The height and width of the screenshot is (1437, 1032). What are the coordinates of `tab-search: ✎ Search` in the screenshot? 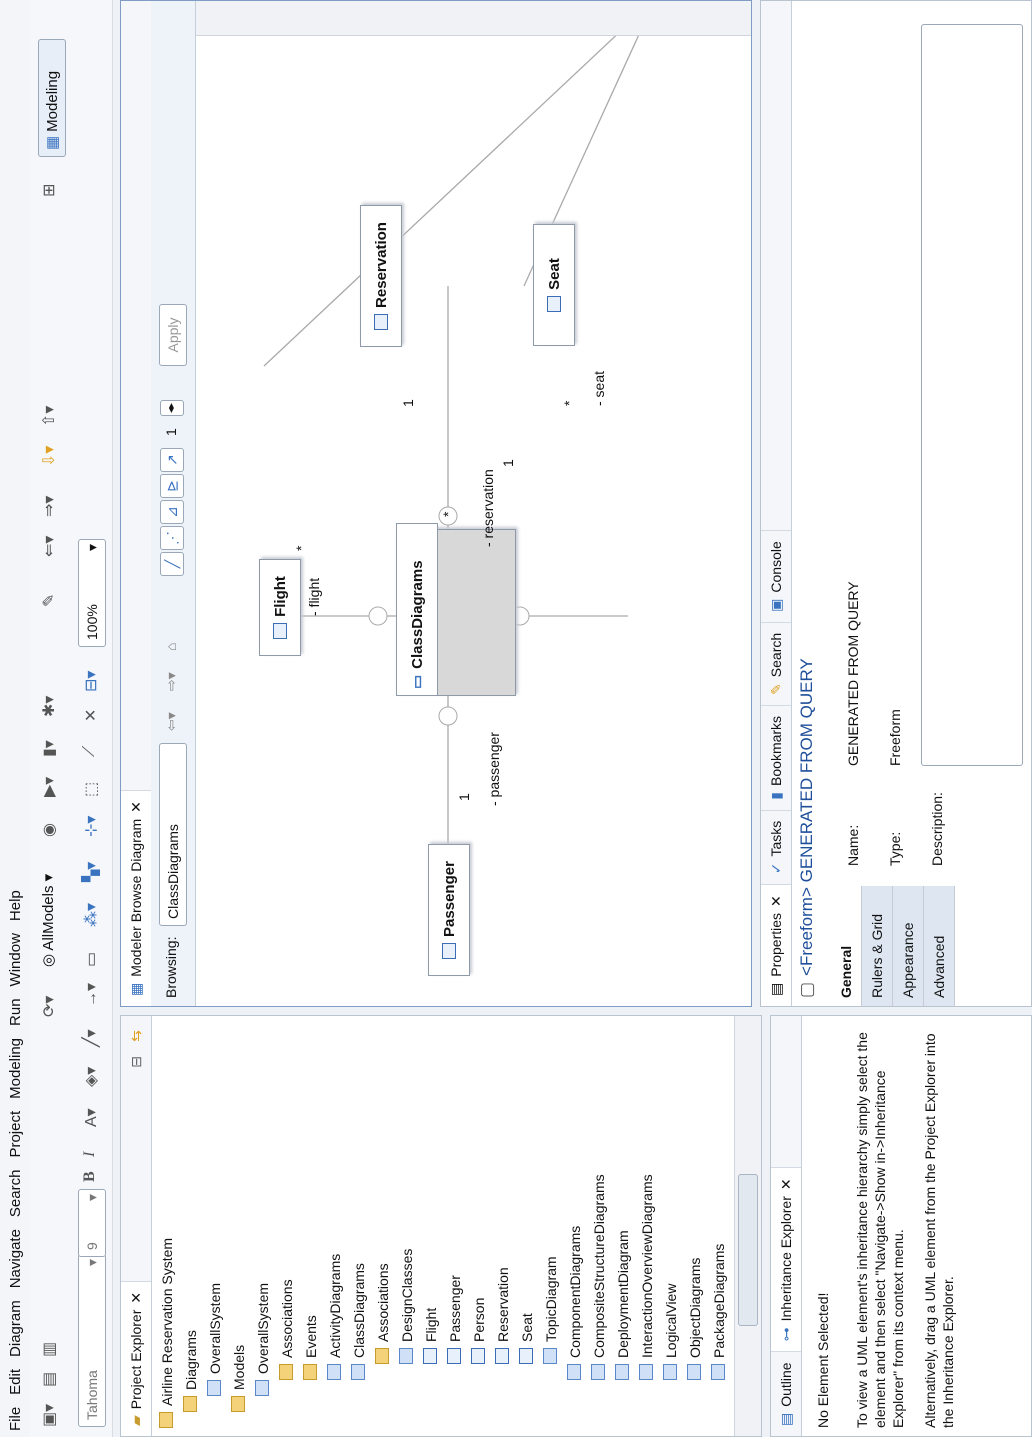 It's located at (776, 663).